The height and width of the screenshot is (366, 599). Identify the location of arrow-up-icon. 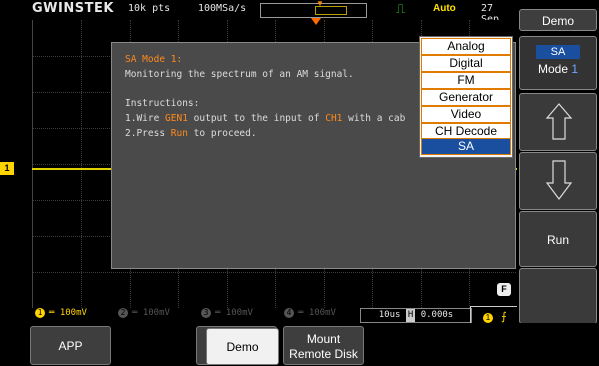
(559, 121).